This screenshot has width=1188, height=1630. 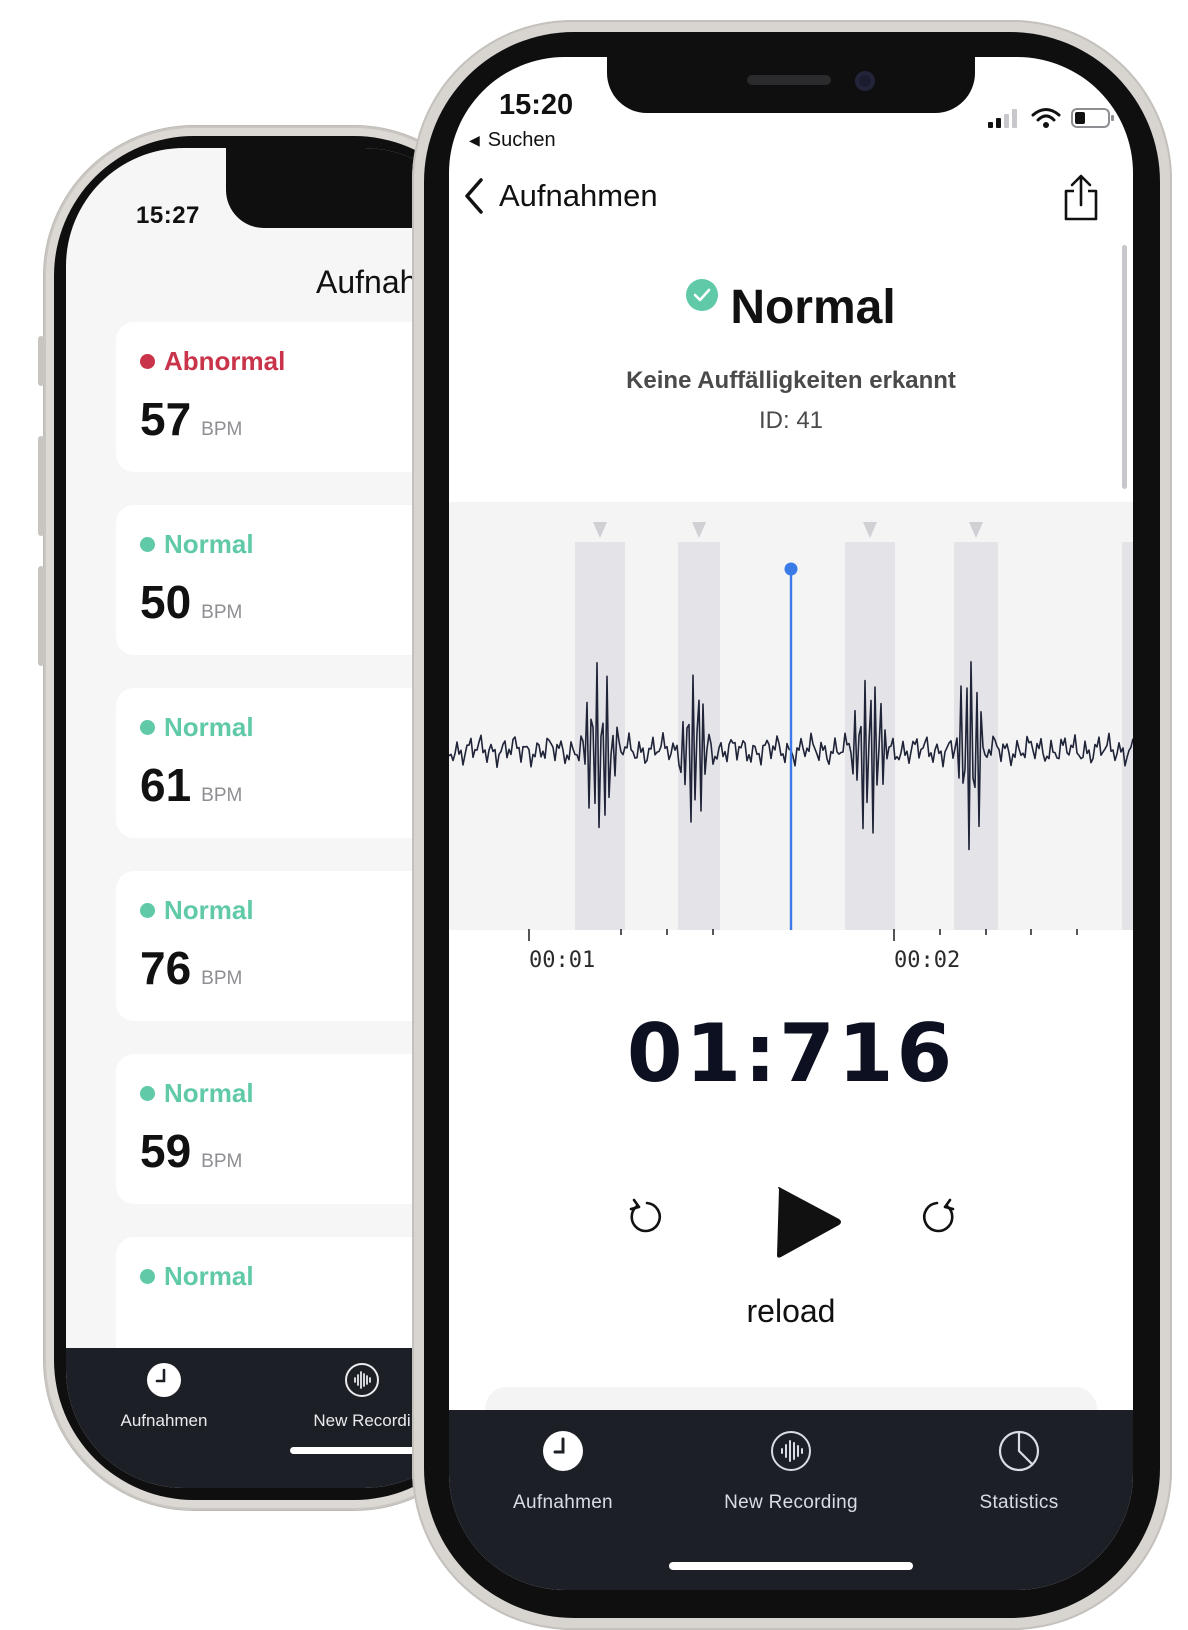 What do you see at coordinates (791, 420) in the screenshot?
I see `recording-id: ID: 41` at bounding box center [791, 420].